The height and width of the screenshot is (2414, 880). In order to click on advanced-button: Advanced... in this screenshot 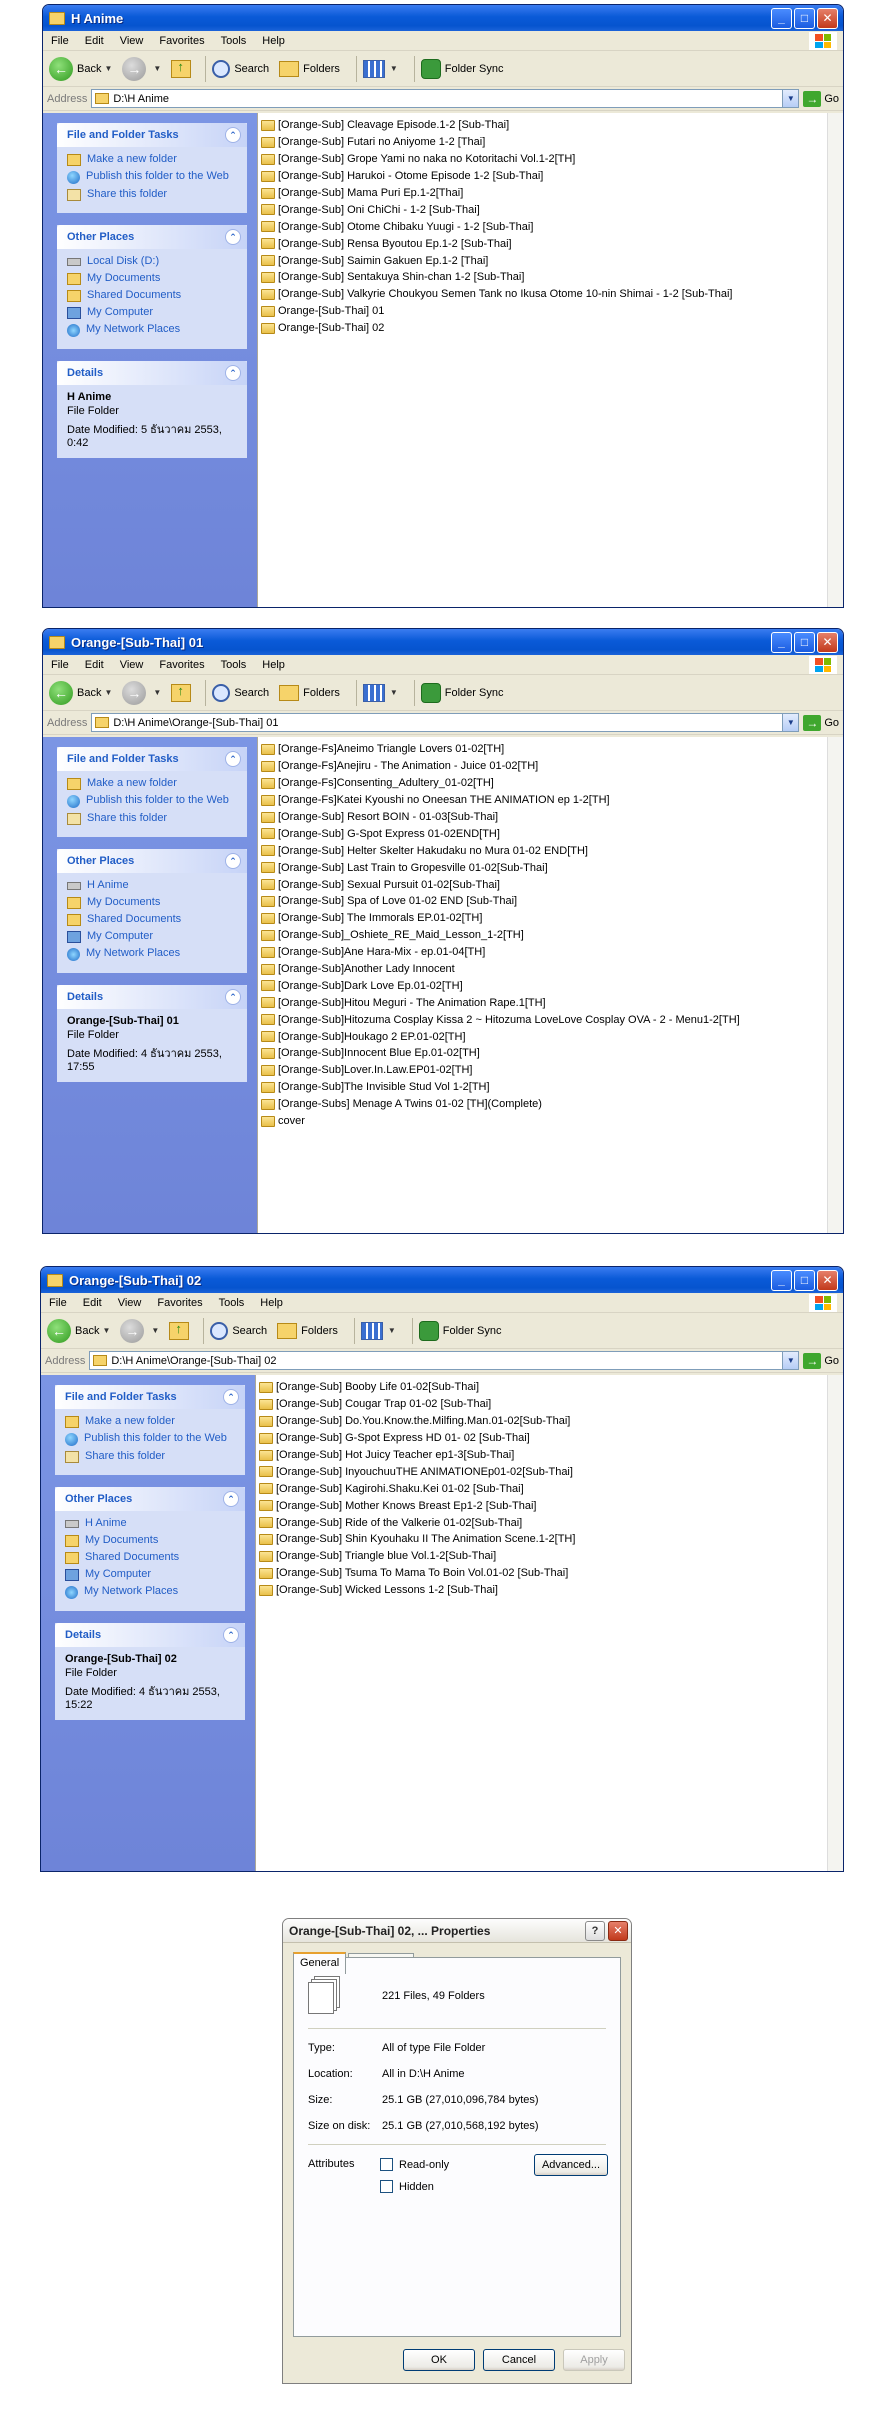, I will do `click(571, 2165)`.